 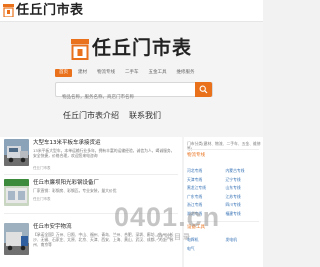 I want to click on about-link: 任丘门市表介绍, so click(x=91, y=115).